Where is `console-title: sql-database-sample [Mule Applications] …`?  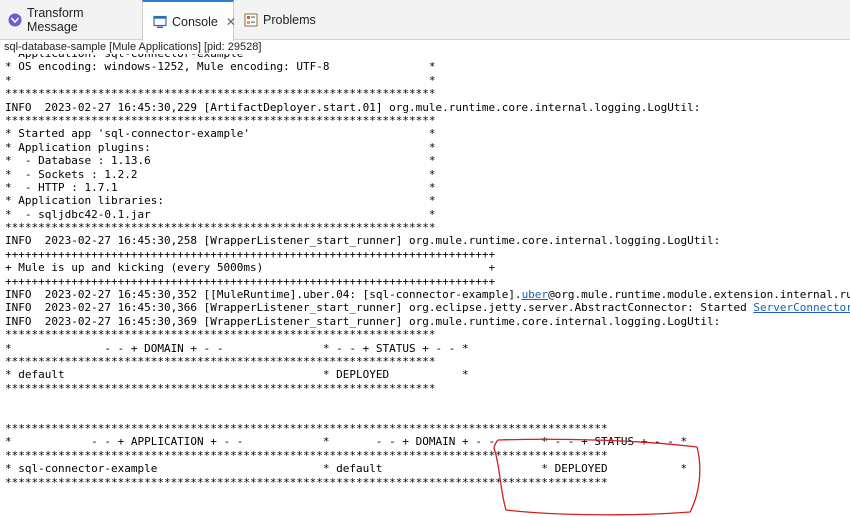 console-title: sql-database-sample [Mule Applications] … is located at coordinates (133, 47).